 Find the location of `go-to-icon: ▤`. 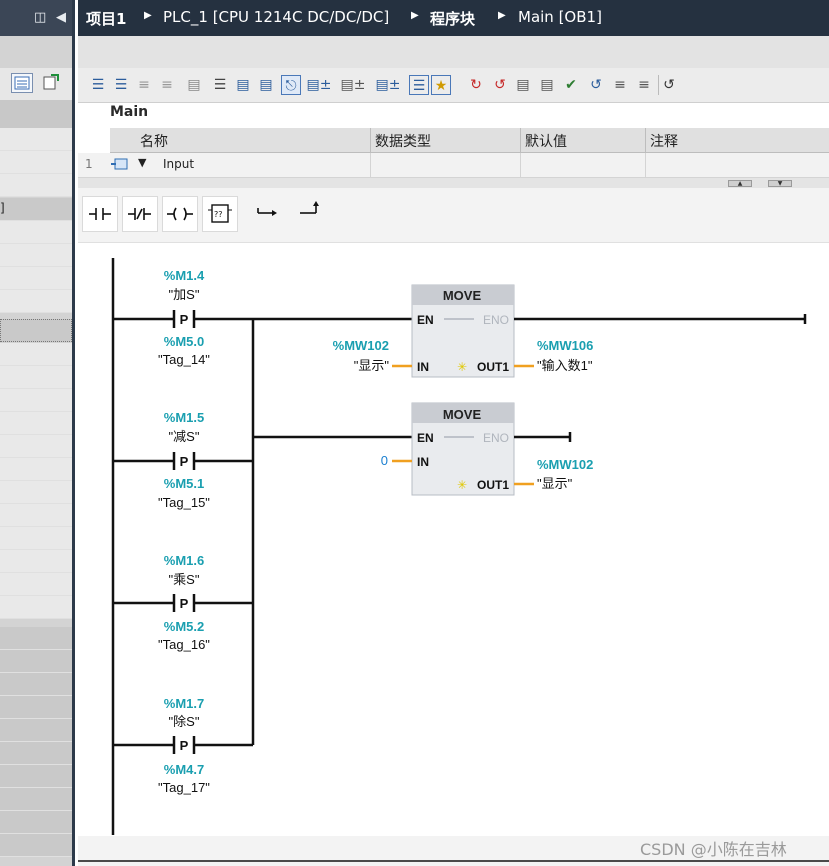

go-to-icon: ▤ is located at coordinates (523, 85).